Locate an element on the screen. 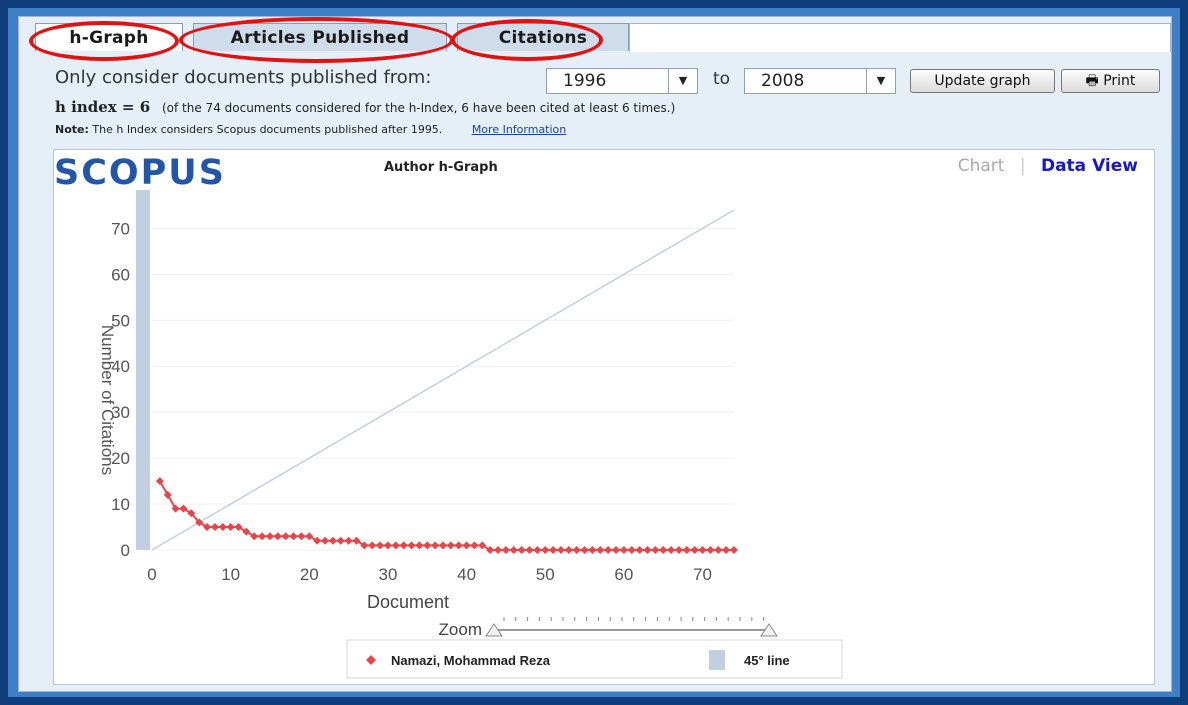 Image resolution: width=1188 pixels, height=705 pixels. series-line is located at coordinates (446, 515).